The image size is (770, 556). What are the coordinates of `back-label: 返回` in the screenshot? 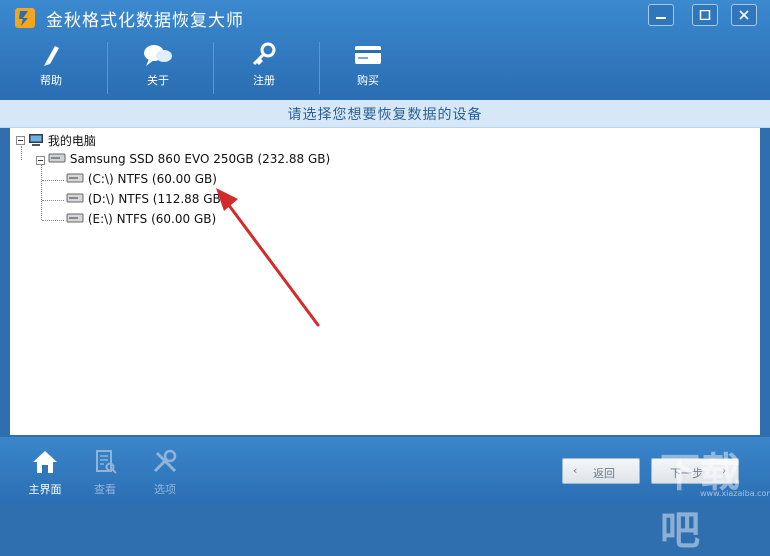 It's located at (604, 473).